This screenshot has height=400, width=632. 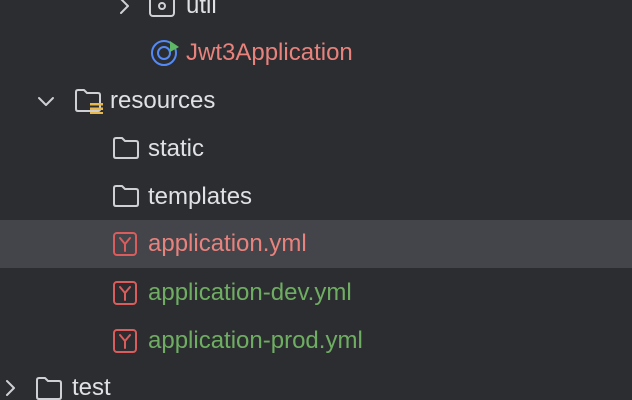 What do you see at coordinates (316, 244) in the screenshot?
I see `tree-item-application-yml: application.yml` at bounding box center [316, 244].